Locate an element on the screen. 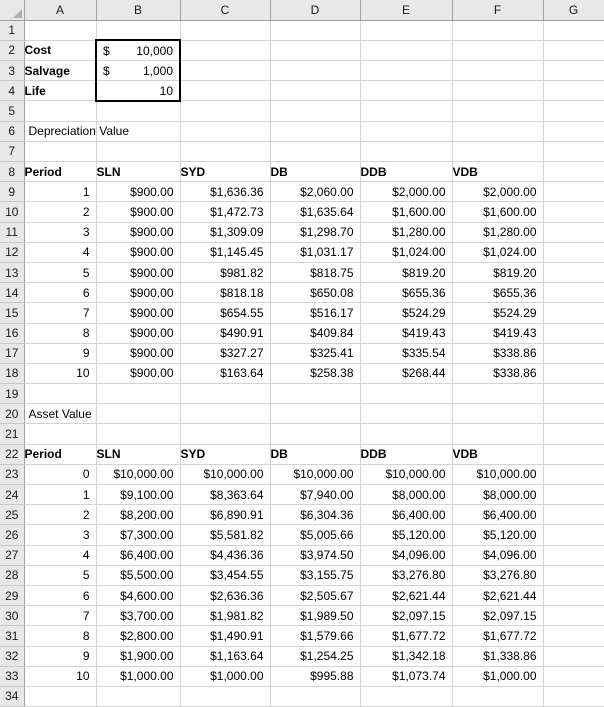 This screenshot has width=604, height=707. cell-D11: $1,298.70 is located at coordinates (315, 232).